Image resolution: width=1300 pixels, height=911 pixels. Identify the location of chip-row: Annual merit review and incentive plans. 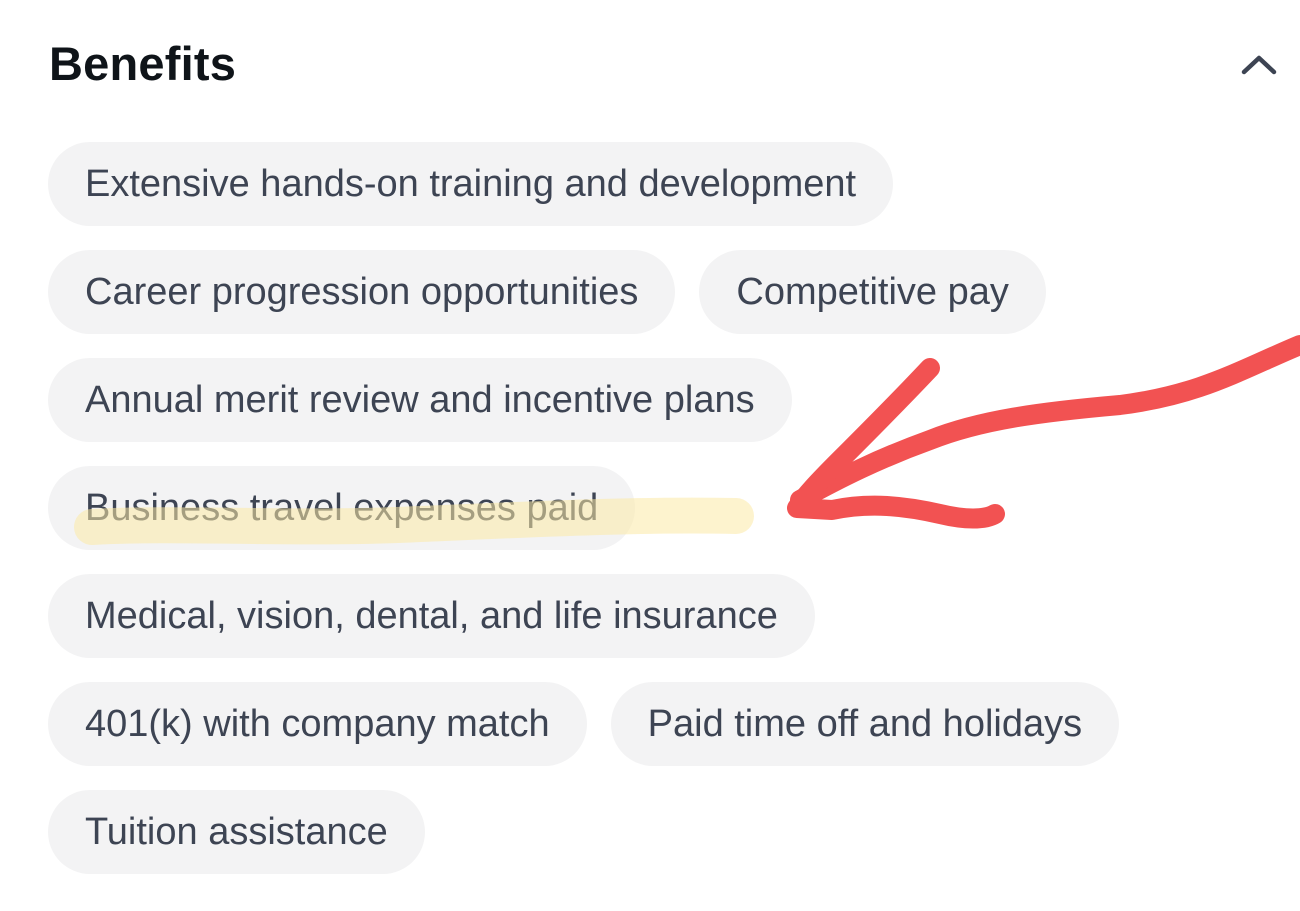
(663, 400).